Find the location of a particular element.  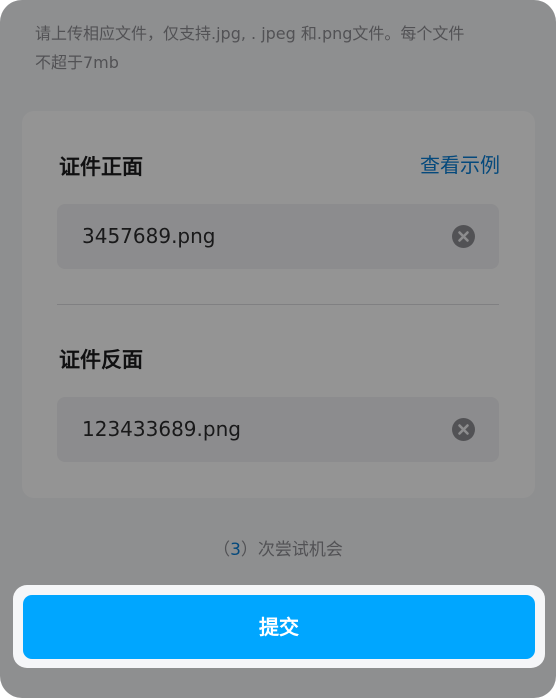

submit-button: 提交 is located at coordinates (279, 627).